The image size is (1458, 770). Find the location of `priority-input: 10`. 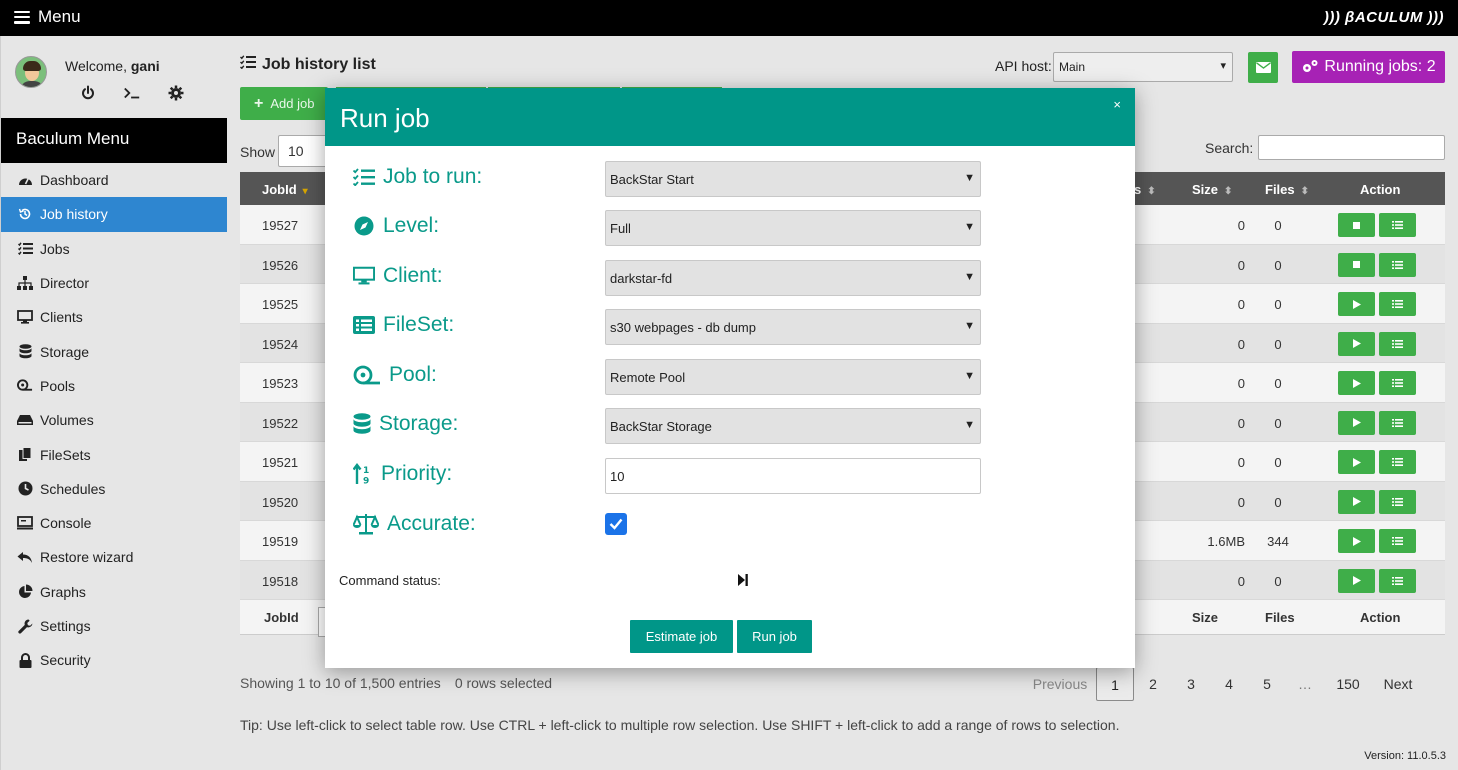

priority-input: 10 is located at coordinates (793, 476).